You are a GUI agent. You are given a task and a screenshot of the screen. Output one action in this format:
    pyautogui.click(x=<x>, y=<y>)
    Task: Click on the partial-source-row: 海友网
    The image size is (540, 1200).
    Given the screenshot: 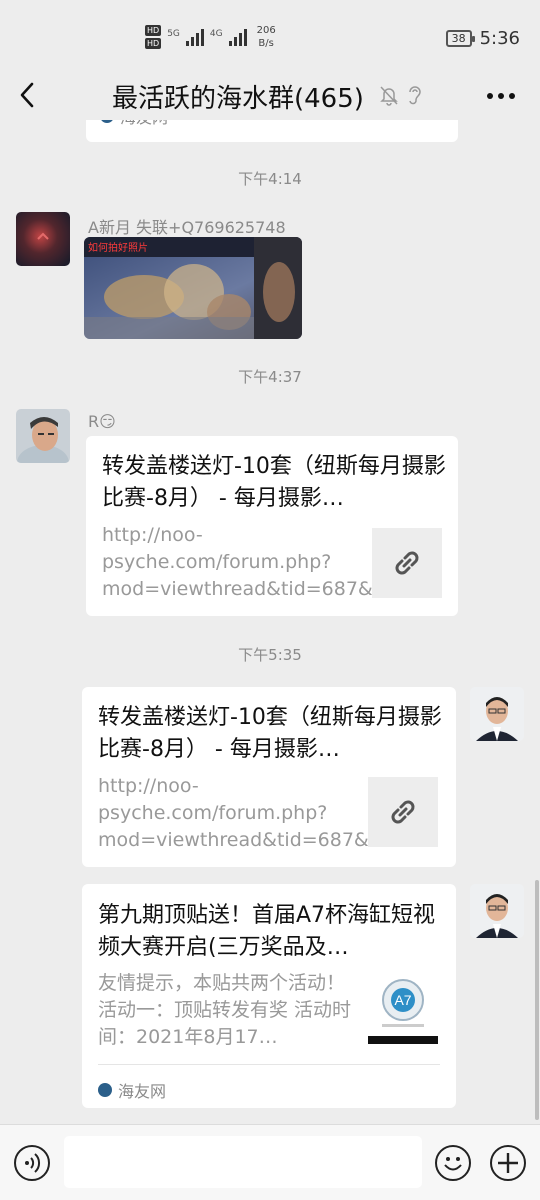 What is the action you would take?
    pyautogui.click(x=134, y=124)
    